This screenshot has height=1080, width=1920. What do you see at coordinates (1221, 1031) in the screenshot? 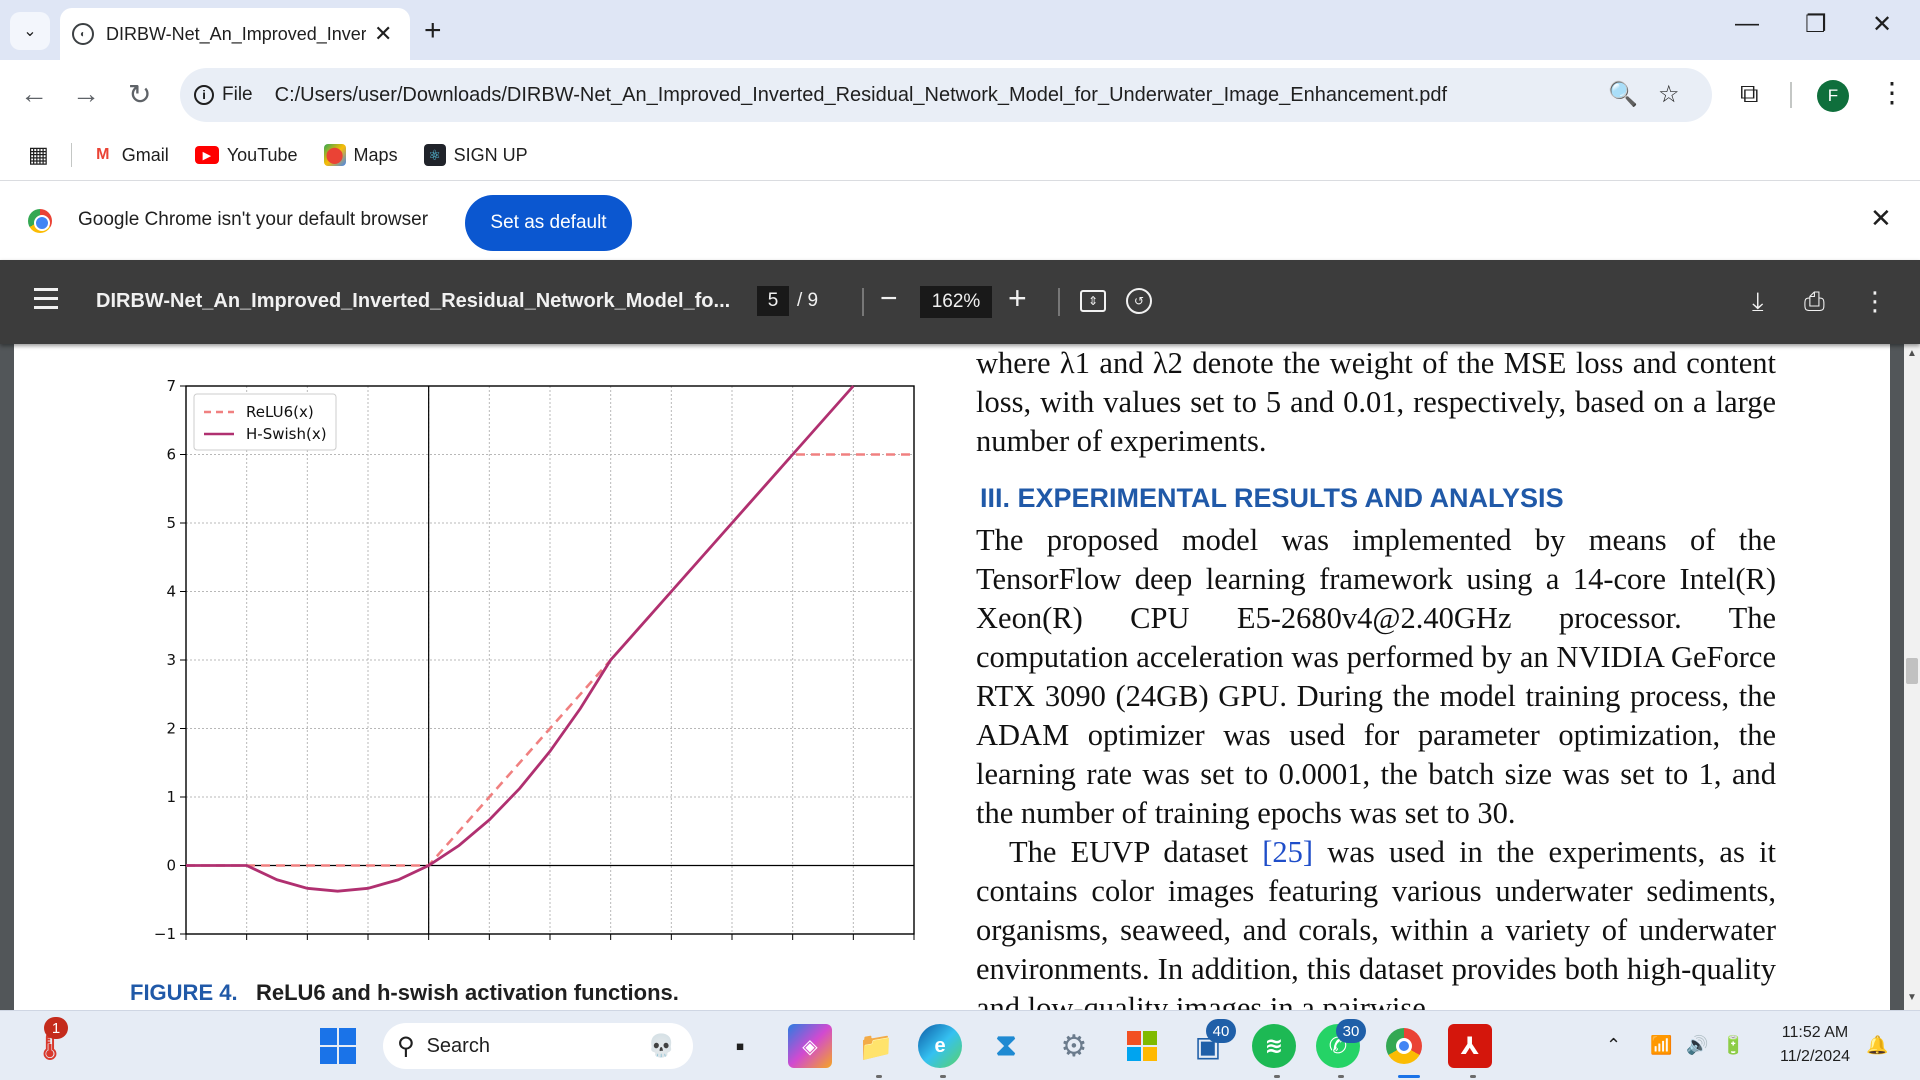
I see `teams-badge: 40` at bounding box center [1221, 1031].